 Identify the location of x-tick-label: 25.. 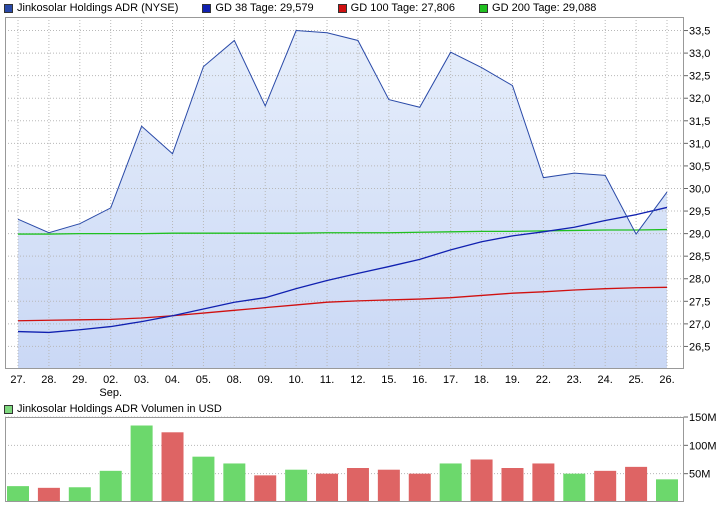
(635, 380).